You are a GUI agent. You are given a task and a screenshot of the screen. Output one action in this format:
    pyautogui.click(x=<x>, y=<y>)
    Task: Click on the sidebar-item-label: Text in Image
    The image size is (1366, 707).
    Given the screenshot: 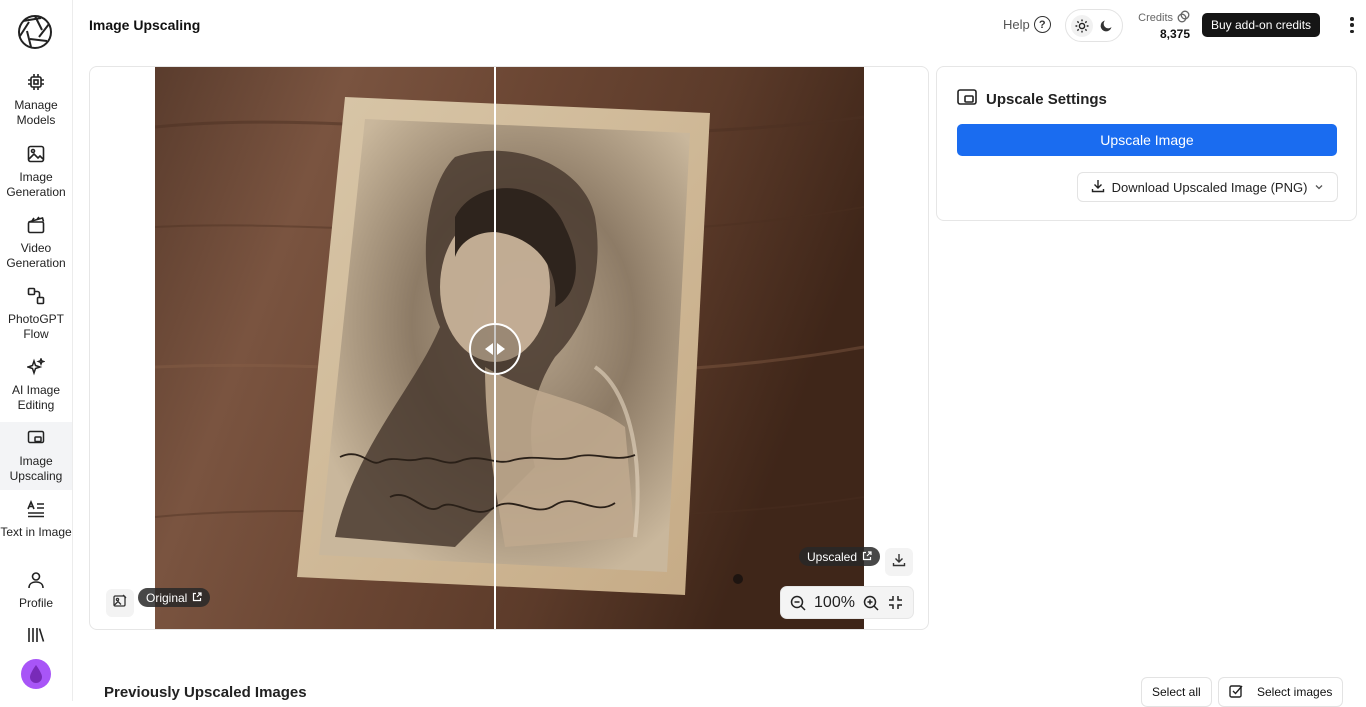 What is the action you would take?
    pyautogui.click(x=36, y=532)
    